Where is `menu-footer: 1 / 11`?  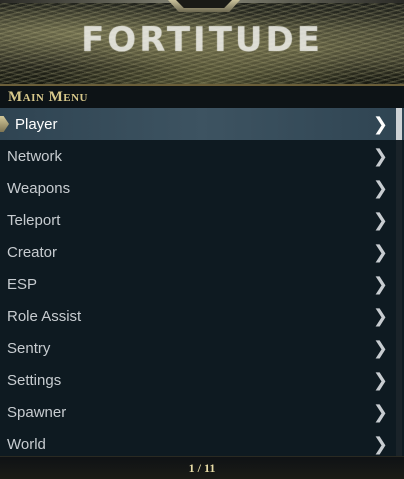 menu-footer: 1 / 11 is located at coordinates (202, 467).